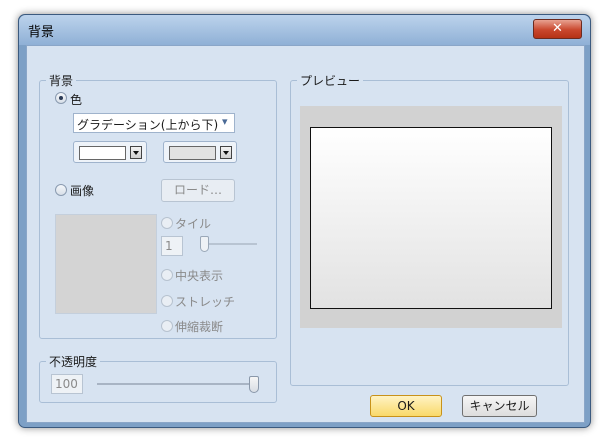 The image size is (609, 445). What do you see at coordinates (557, 29) in the screenshot?
I see `close-button: ✕` at bounding box center [557, 29].